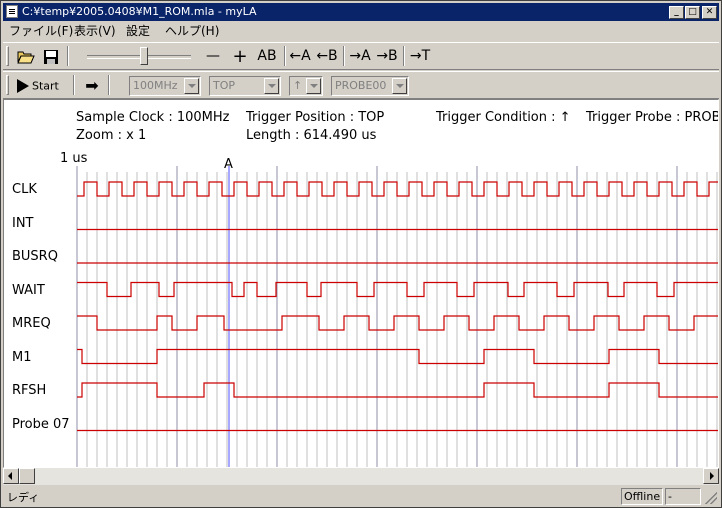  What do you see at coordinates (683, 496) in the screenshot?
I see `status-extra: -` at bounding box center [683, 496].